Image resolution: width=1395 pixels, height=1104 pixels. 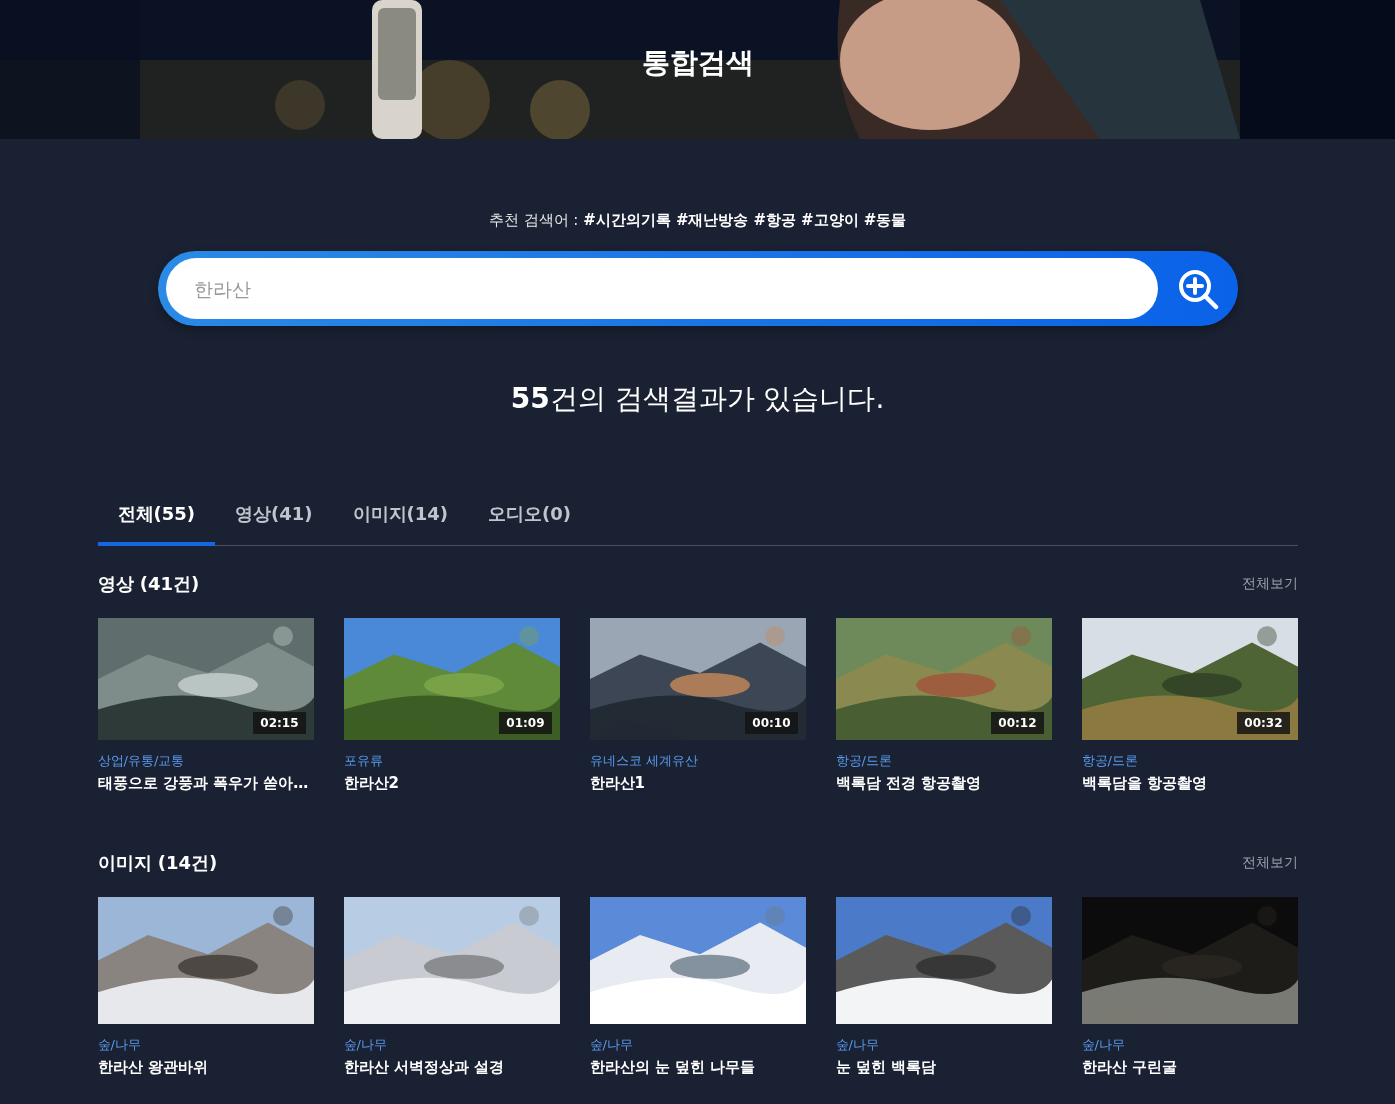 What do you see at coordinates (1197, 288) in the screenshot?
I see `zoom-in-icon` at bounding box center [1197, 288].